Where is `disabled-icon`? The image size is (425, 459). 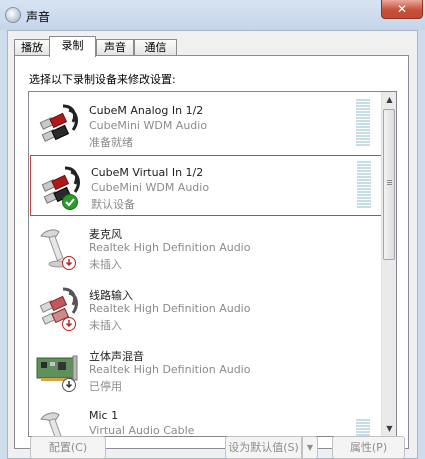
disabled-icon is located at coordinates (69, 385).